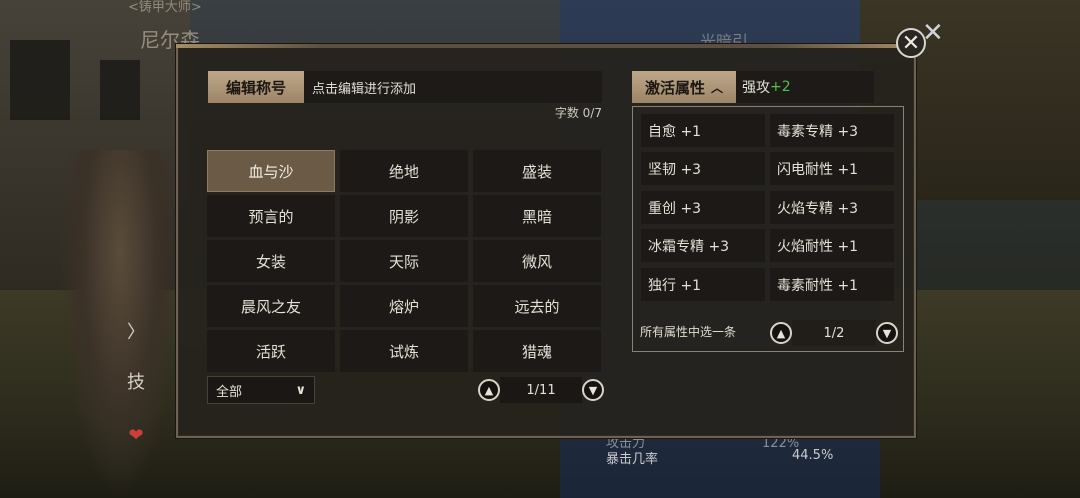 The image size is (1080, 498). I want to click on npc-title-text: <铸甲大师>, so click(165, 7).